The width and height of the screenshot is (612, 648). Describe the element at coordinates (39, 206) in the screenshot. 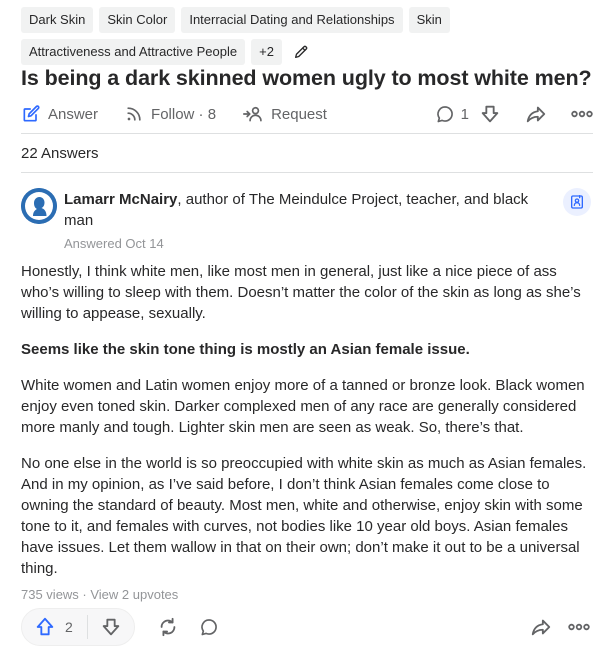

I see `avatar` at that location.